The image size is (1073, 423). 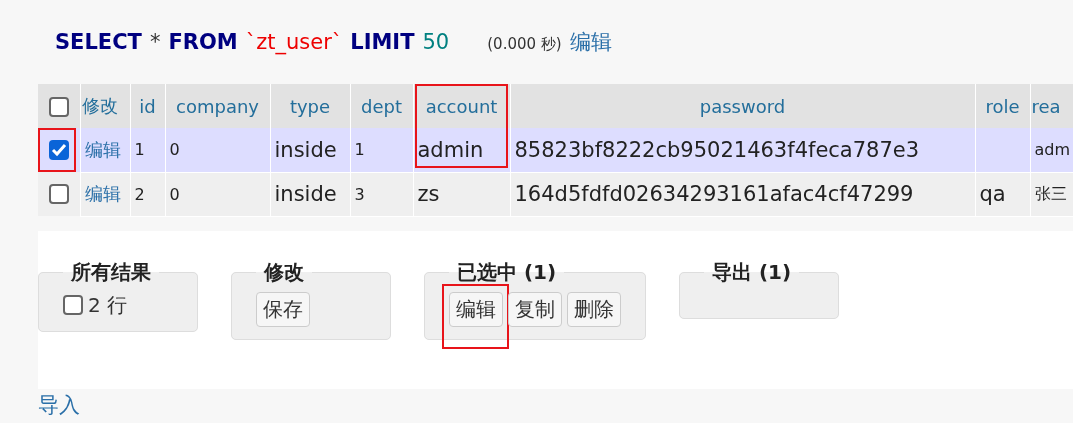 I want to click on table-cell: 3, so click(x=381, y=194).